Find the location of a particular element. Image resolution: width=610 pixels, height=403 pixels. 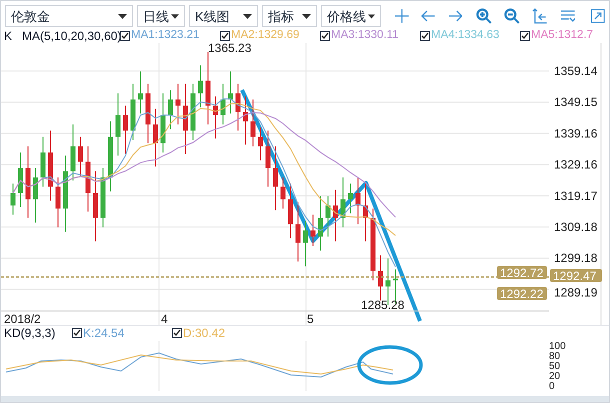

price-tag: 1292.47 is located at coordinates (576, 276).